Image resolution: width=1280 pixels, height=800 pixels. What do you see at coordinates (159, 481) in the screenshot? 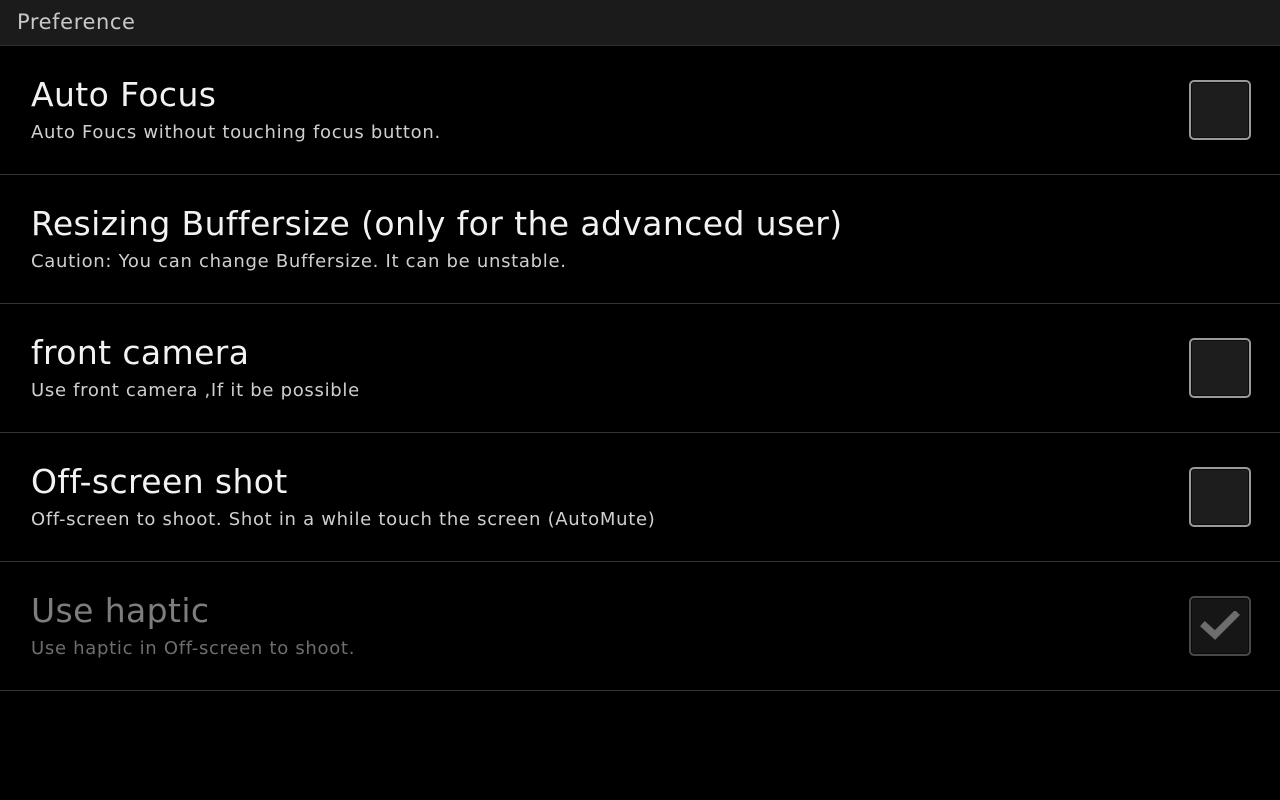
I see `preference-title: Off-screen shot` at bounding box center [159, 481].